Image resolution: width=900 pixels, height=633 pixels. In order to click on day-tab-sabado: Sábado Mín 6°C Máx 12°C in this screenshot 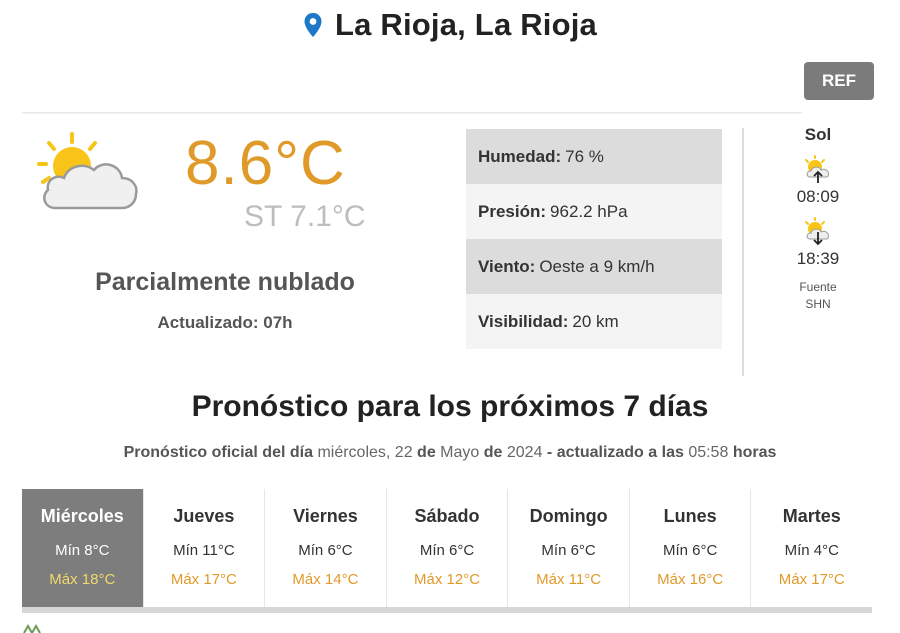, I will do `click(448, 548)`.